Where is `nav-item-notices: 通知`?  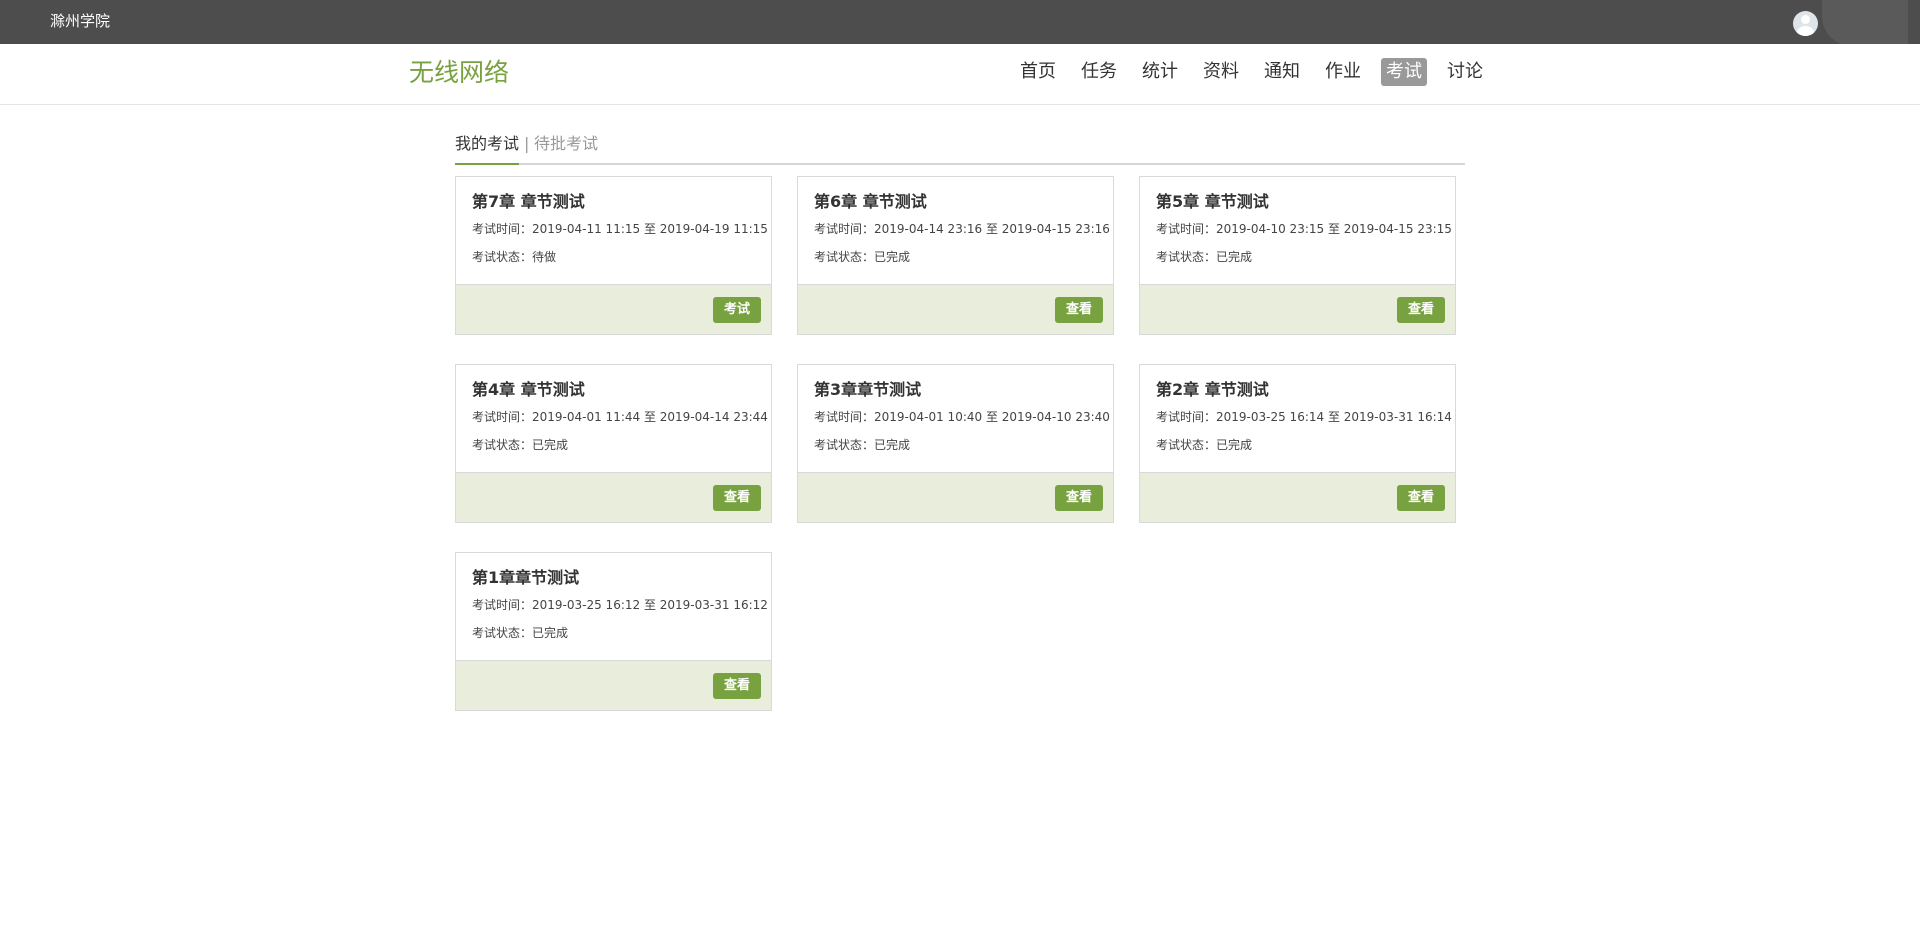
nav-item-notices: 通知 is located at coordinates (1282, 72).